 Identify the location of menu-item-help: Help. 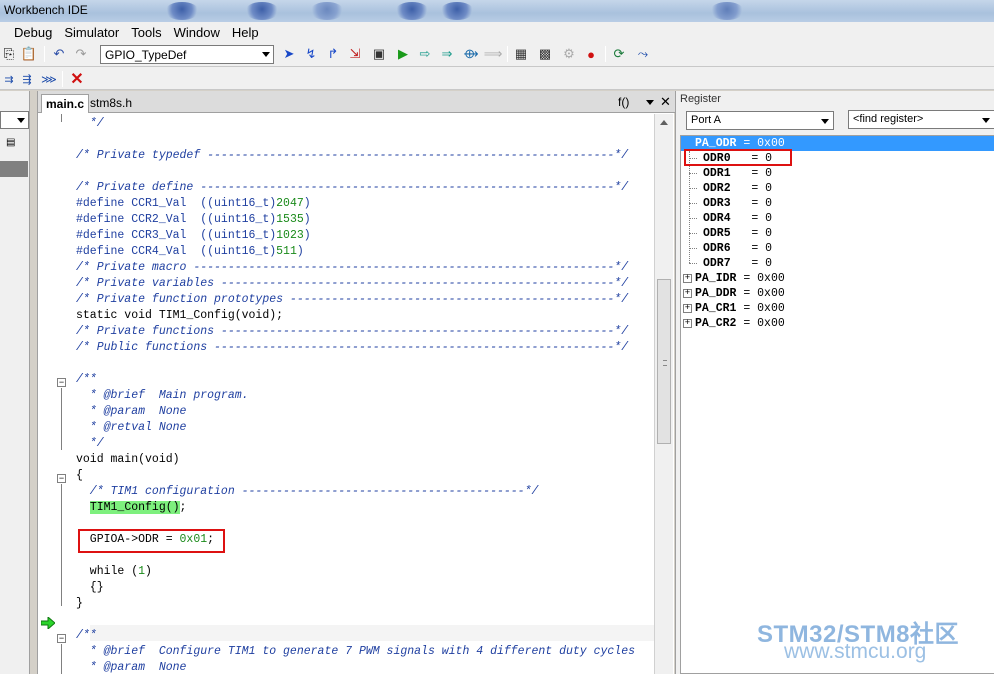
(245, 32).